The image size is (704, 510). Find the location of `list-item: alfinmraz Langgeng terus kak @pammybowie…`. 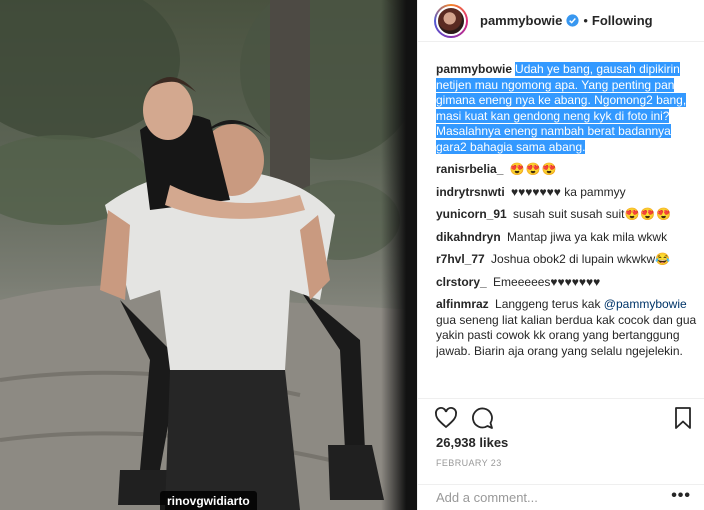

list-item: alfinmraz Langgeng terus kak @pammybowie… is located at coordinates (569, 328).